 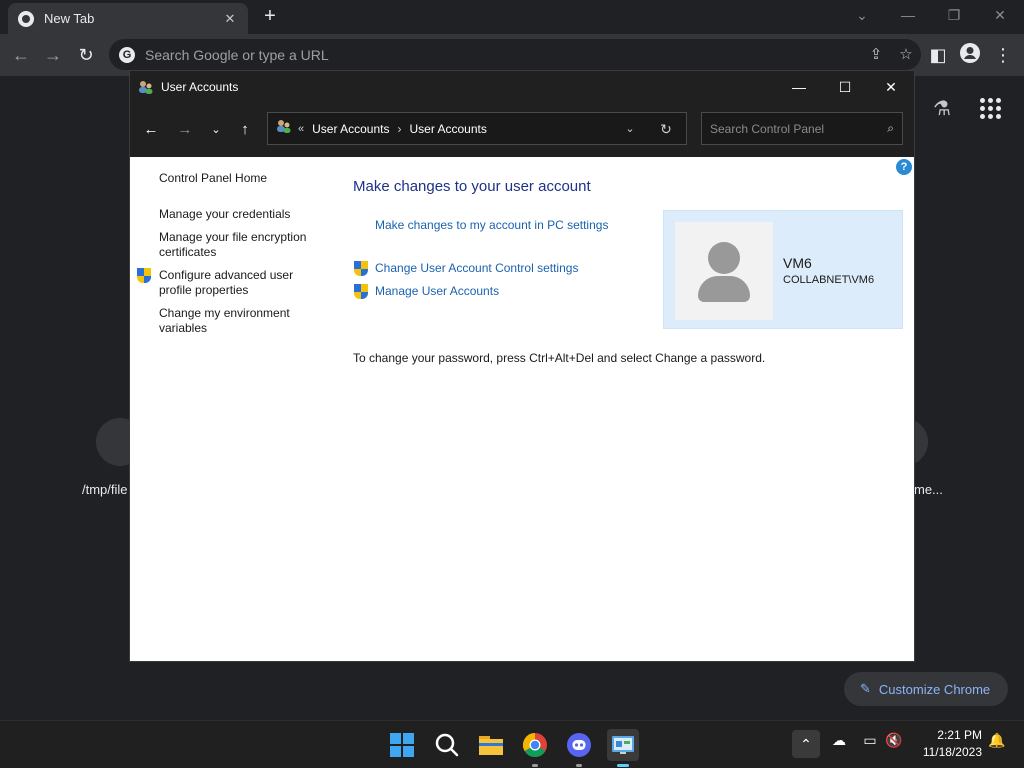 I want to click on user-body-icon, so click(x=724, y=289).